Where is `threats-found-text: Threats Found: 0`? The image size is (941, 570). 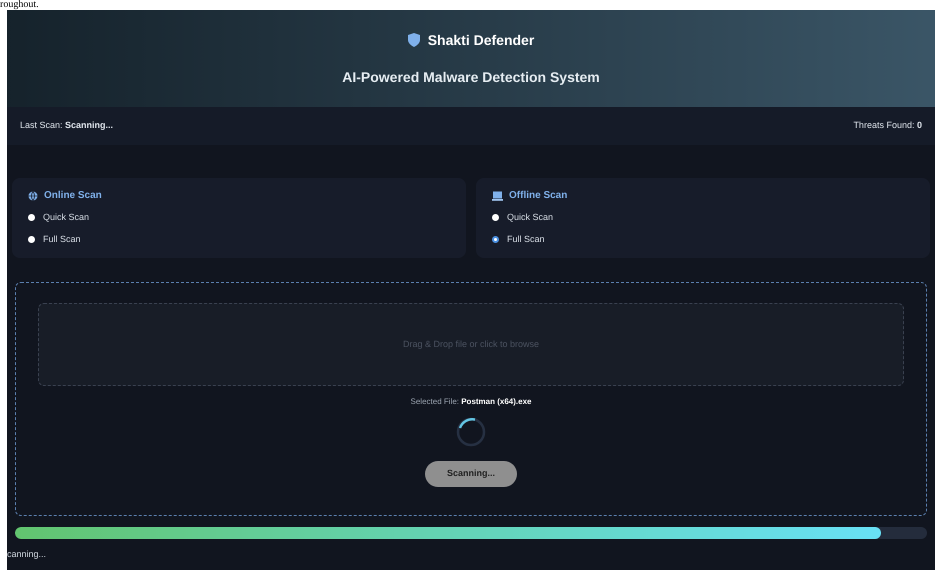
threats-found-text: Threats Found: 0 is located at coordinates (887, 125).